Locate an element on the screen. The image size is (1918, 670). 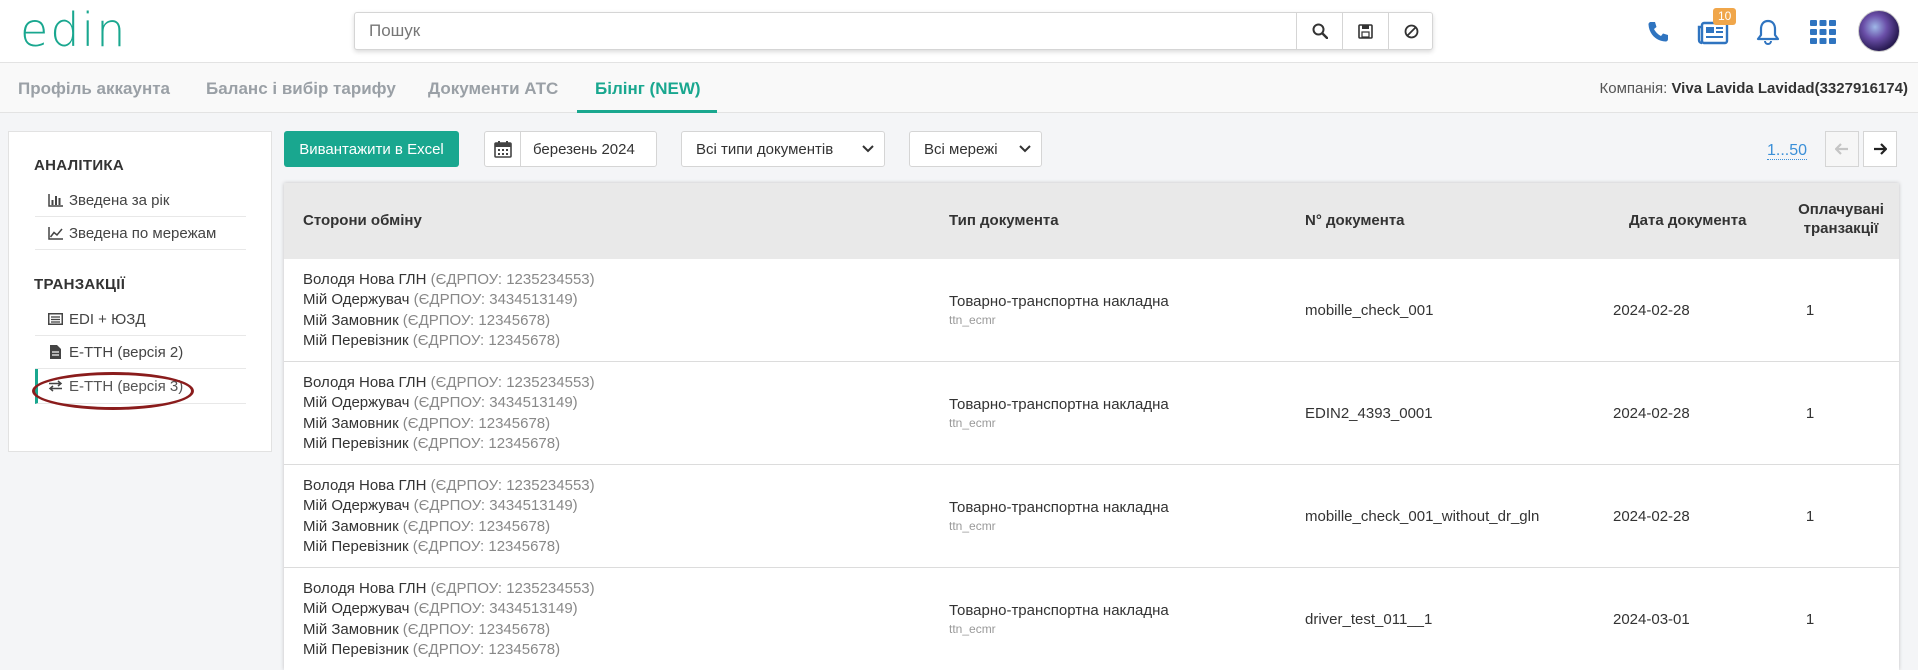
search-button is located at coordinates (1319, 31).